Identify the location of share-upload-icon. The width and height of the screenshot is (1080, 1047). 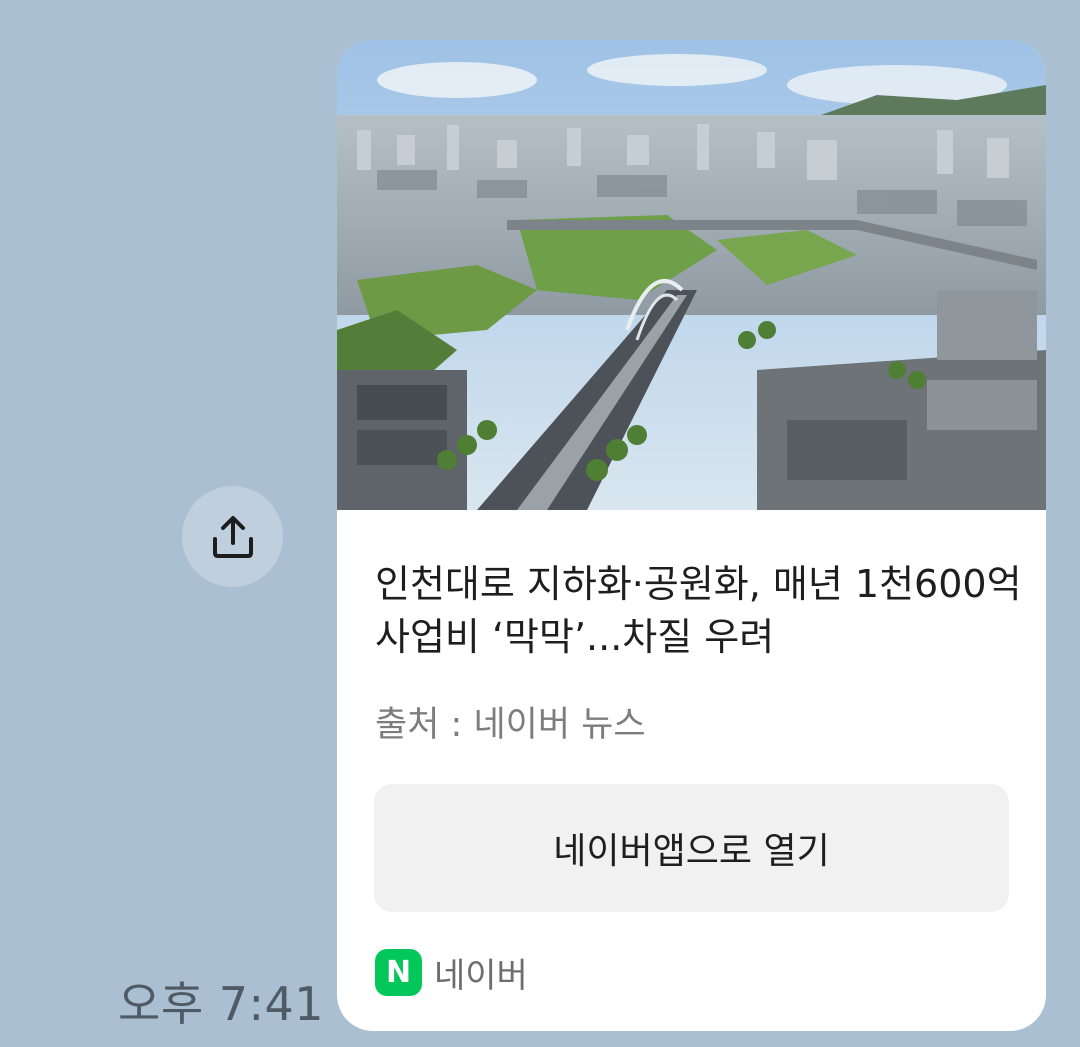
(232, 536).